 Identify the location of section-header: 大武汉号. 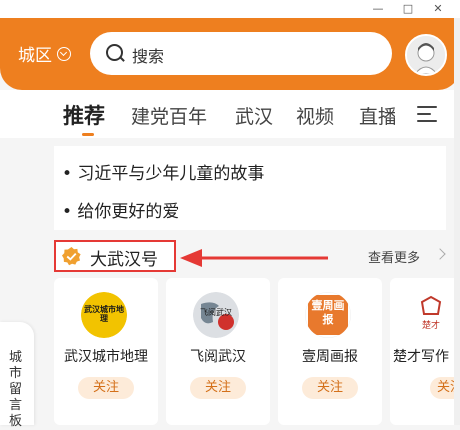
(115, 256).